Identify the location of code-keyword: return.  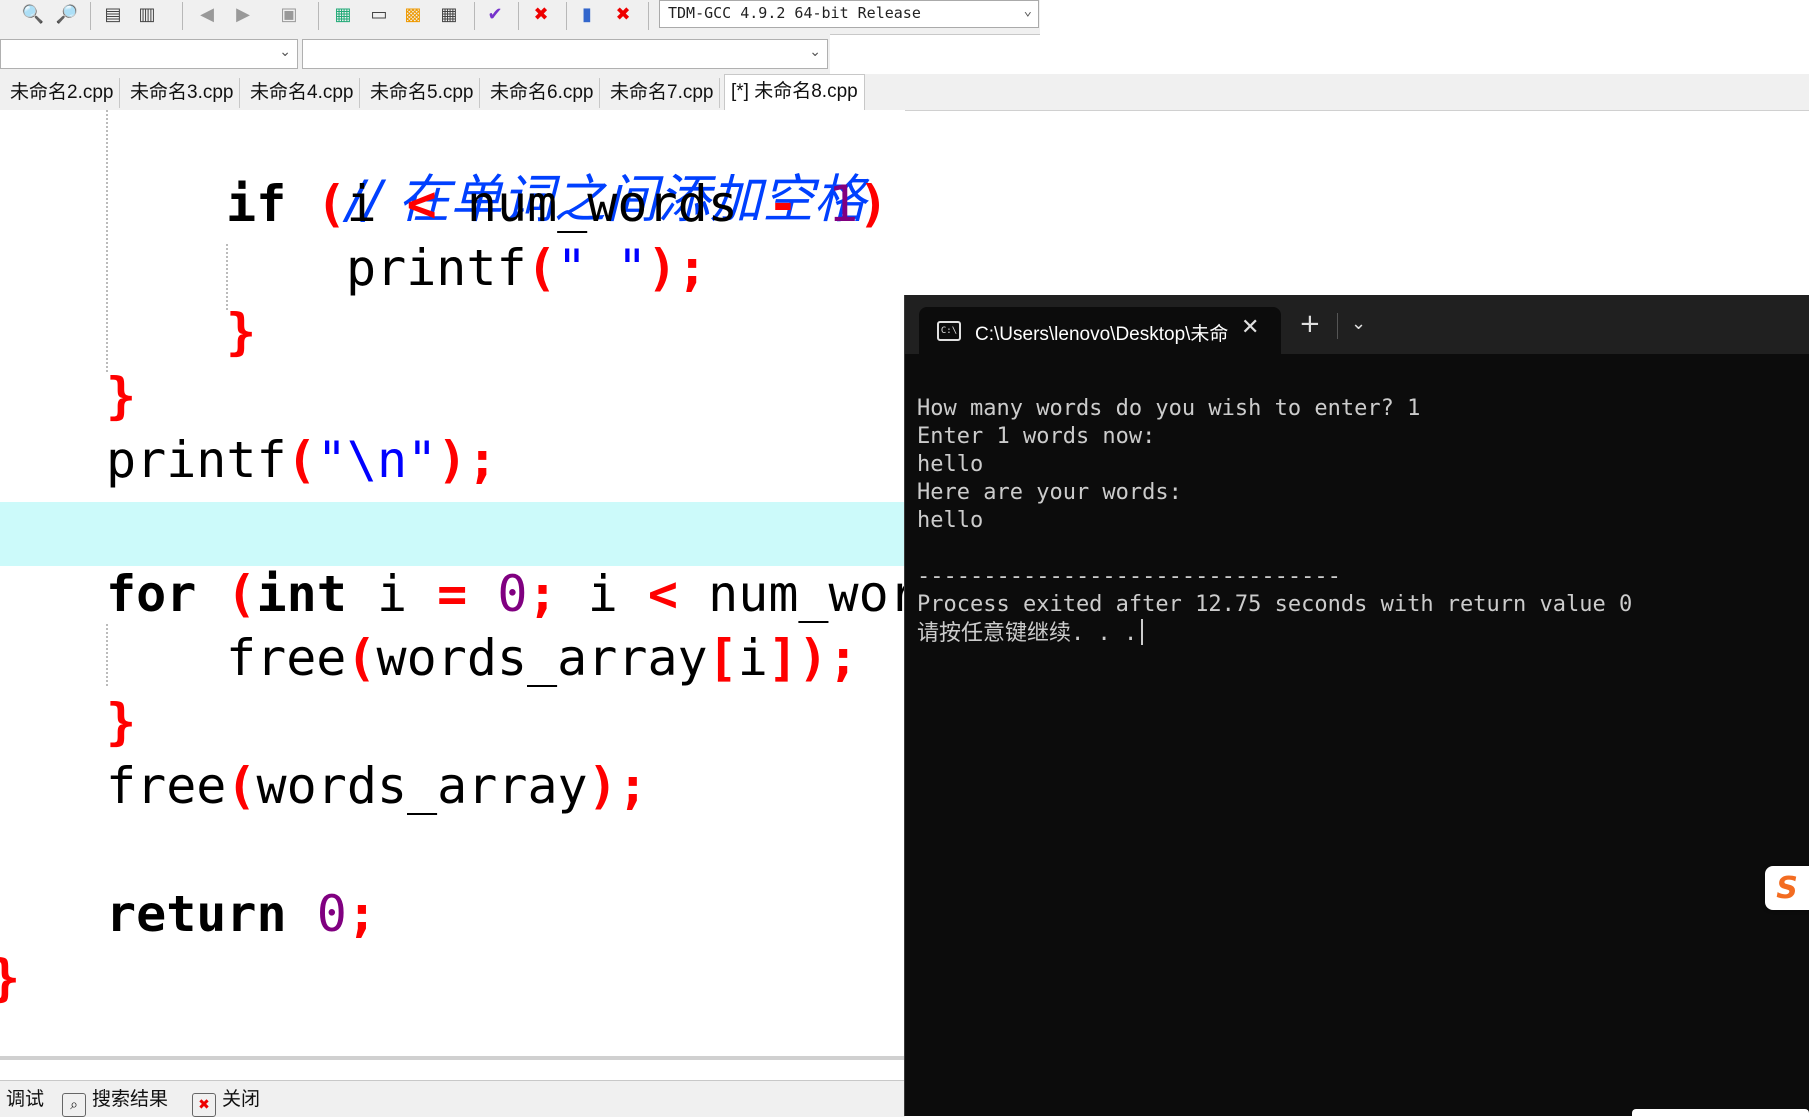
(196, 914).